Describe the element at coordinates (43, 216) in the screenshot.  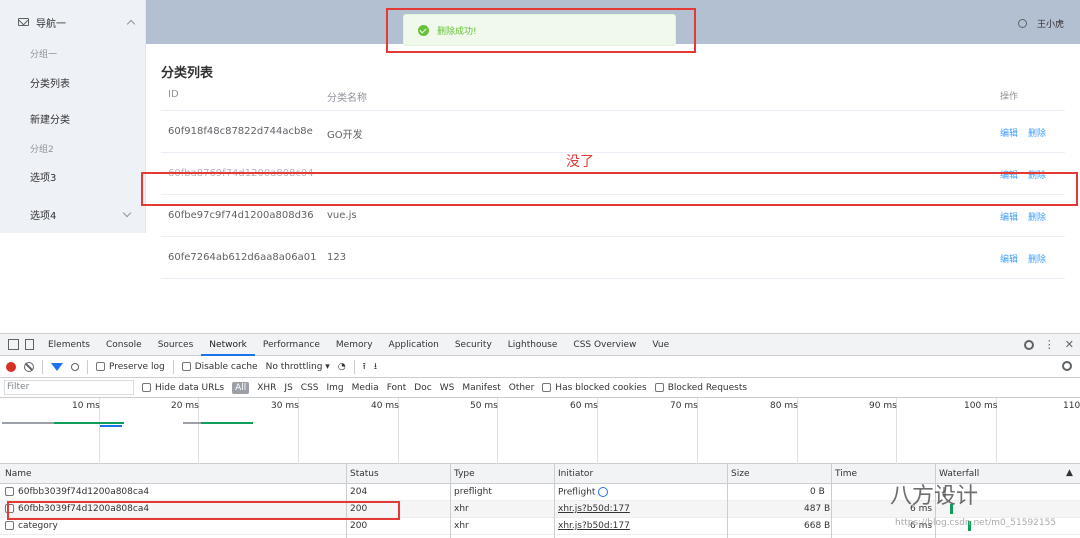
I see `sidebar-item-option4-label: 选项4` at that location.